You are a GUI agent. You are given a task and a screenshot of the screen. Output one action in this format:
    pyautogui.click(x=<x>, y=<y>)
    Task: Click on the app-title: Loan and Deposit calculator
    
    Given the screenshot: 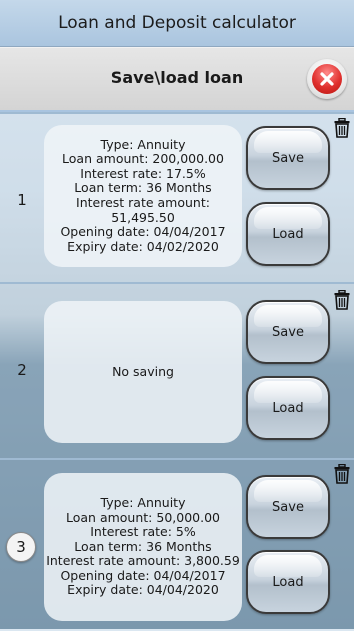 What is the action you would take?
    pyautogui.click(x=177, y=23)
    